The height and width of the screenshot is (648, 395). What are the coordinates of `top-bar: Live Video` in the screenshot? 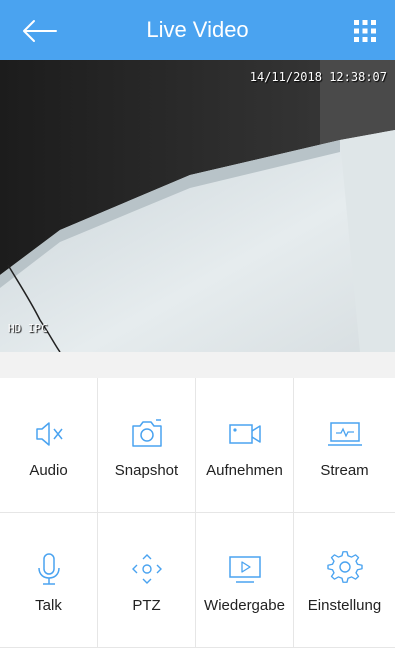 It's located at (197, 30).